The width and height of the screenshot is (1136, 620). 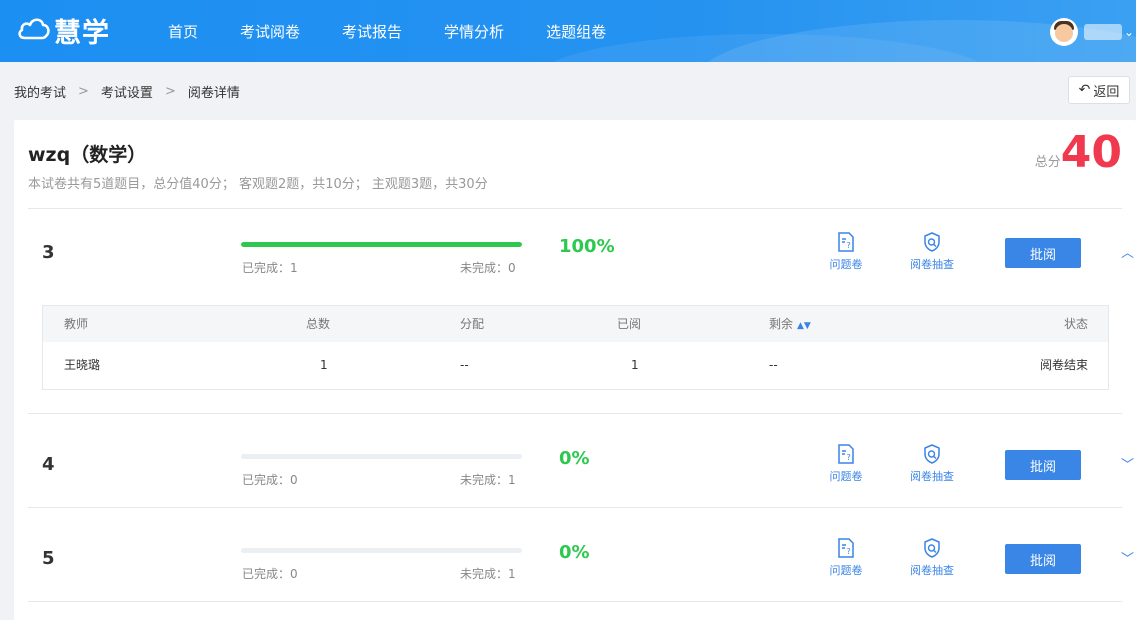 I want to click on user-menu: ⌄, so click(x=1092, y=32).